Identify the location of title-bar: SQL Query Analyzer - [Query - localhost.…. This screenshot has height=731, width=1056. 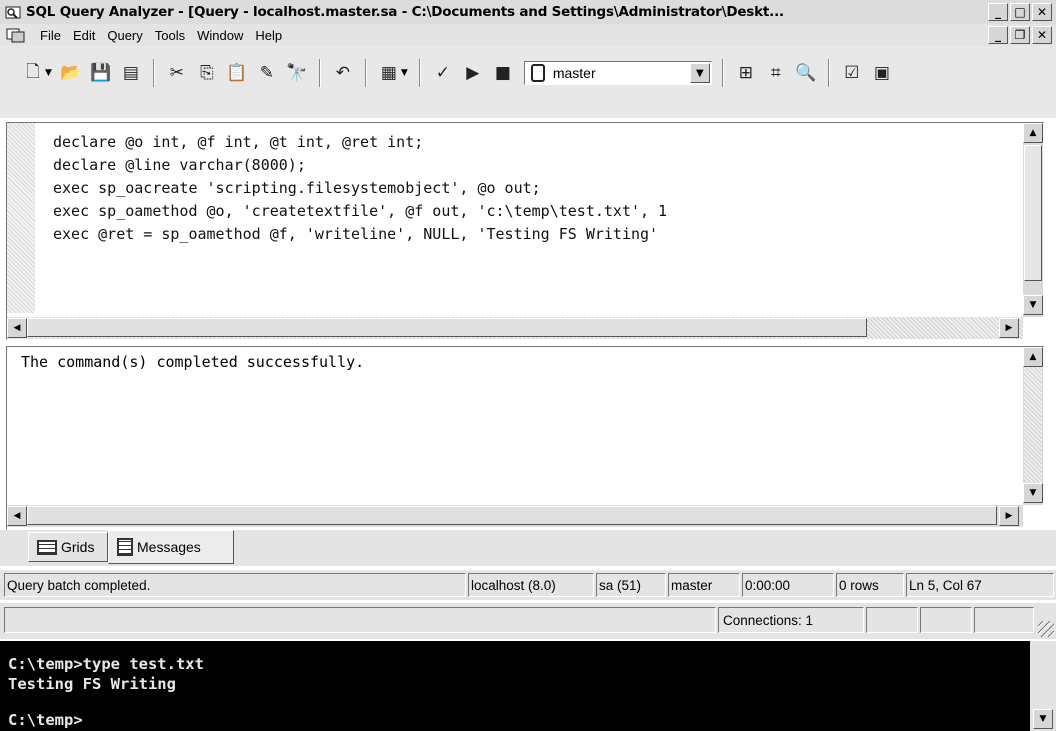
(528, 12).